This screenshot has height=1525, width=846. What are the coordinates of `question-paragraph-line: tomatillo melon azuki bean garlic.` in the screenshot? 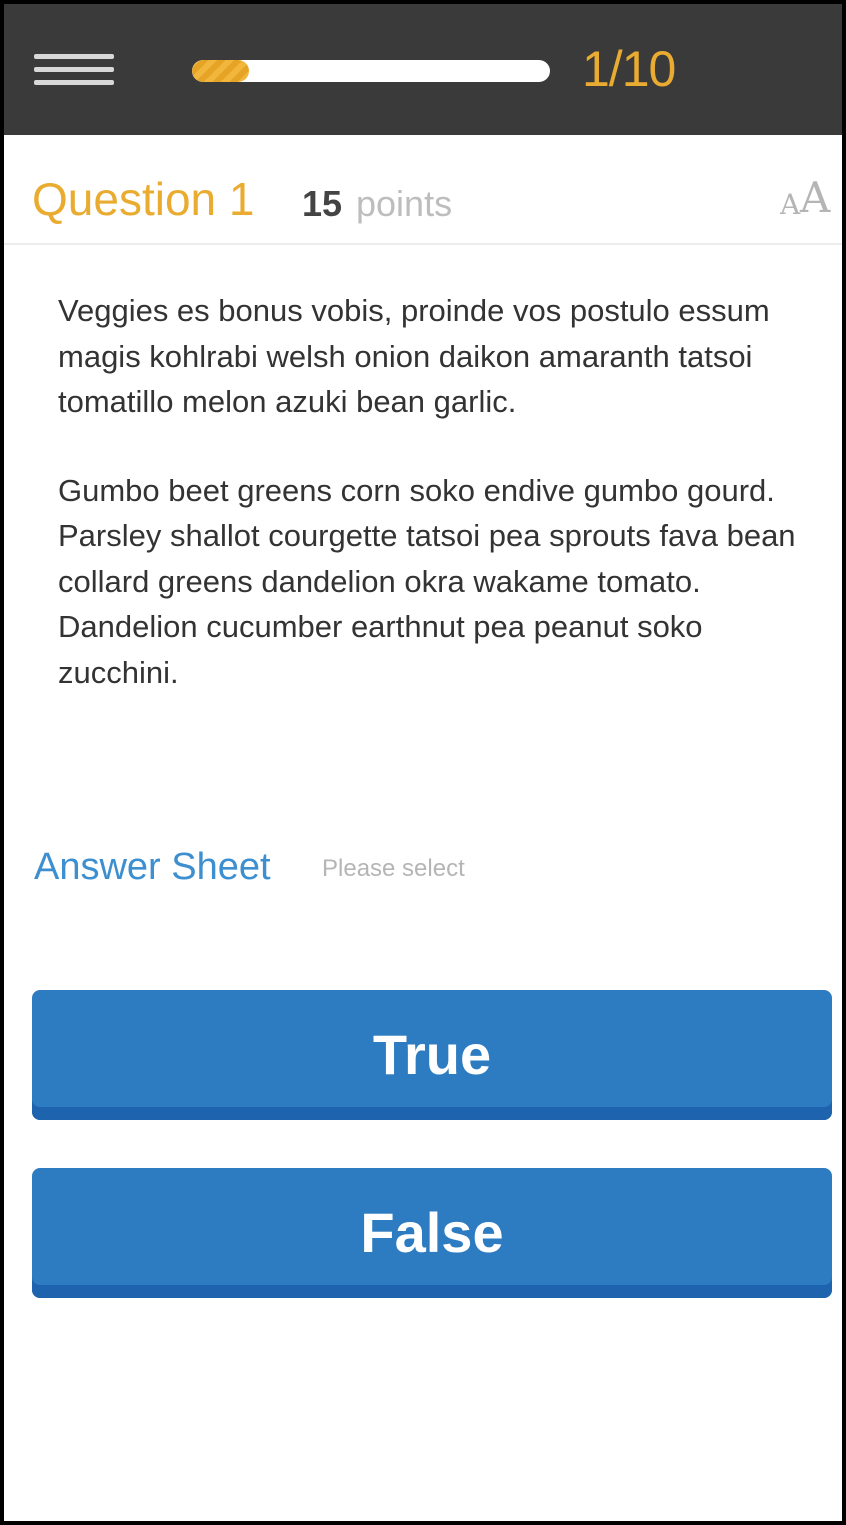 It's located at (287, 401).